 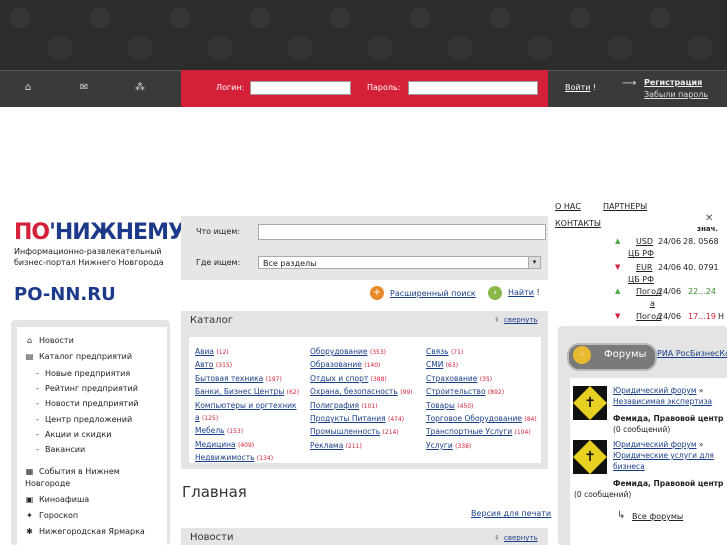 I want to click on forum-topic-line2: бизнеса, so click(x=629, y=466).